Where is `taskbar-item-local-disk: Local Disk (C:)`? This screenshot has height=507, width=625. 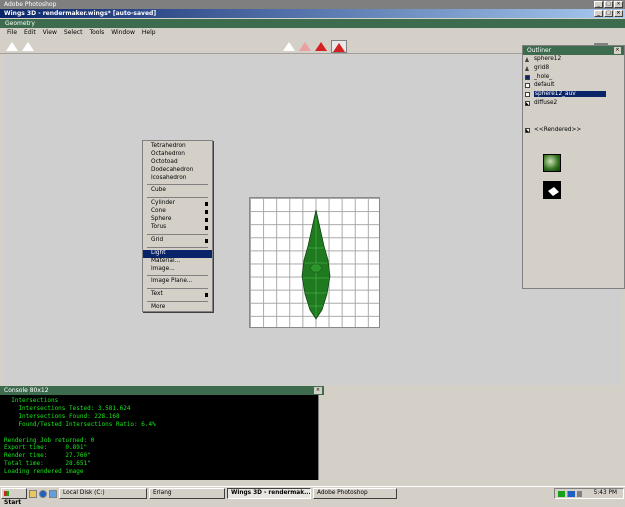
taskbar-item-local-disk: Local Disk (C:) is located at coordinates (103, 493).